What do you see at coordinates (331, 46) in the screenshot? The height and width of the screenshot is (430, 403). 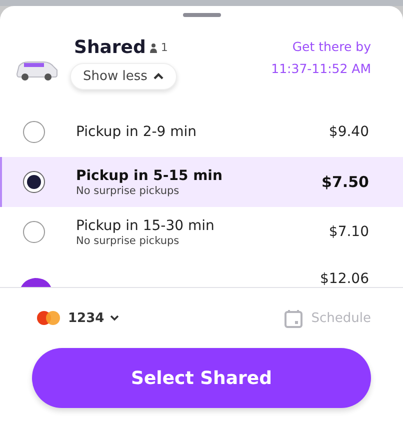 I see `eta-label: Get there by` at bounding box center [331, 46].